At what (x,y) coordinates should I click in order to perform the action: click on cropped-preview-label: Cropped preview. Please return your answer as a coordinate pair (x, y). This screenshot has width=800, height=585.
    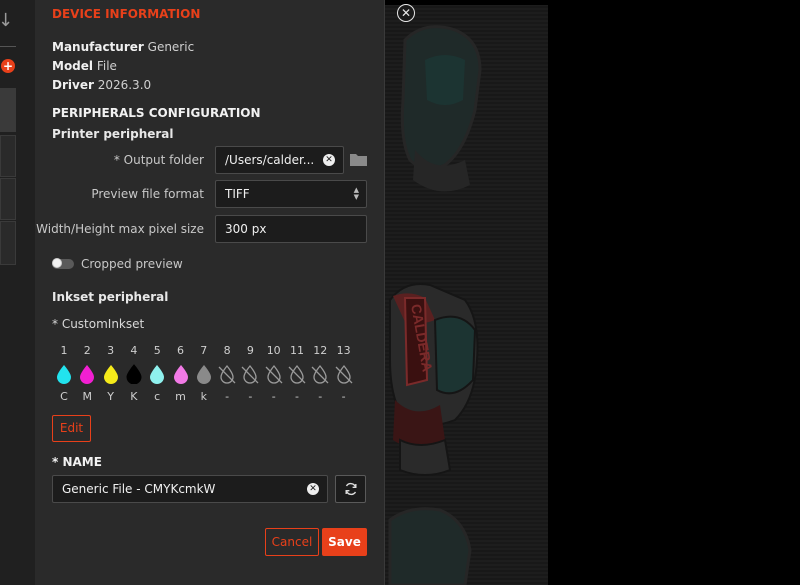
    Looking at the image, I should click on (132, 264).